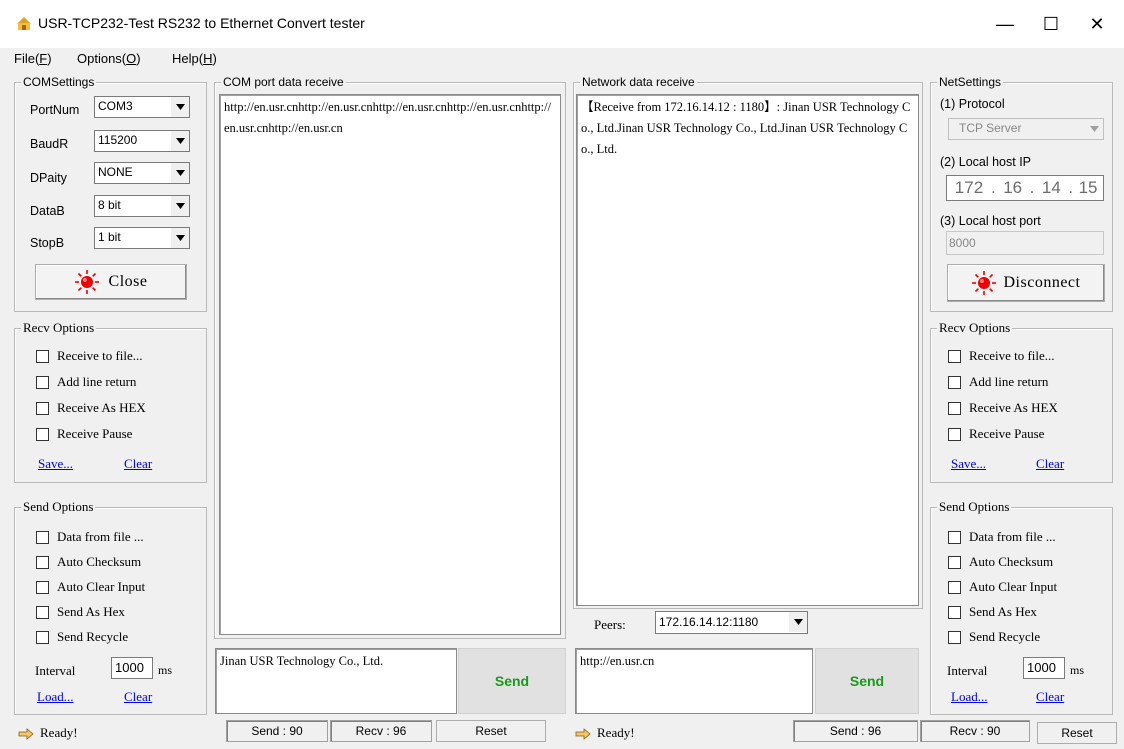  What do you see at coordinates (84, 434) in the screenshot?
I see `left-receive-pause-checkbox: Receive Pause` at bounding box center [84, 434].